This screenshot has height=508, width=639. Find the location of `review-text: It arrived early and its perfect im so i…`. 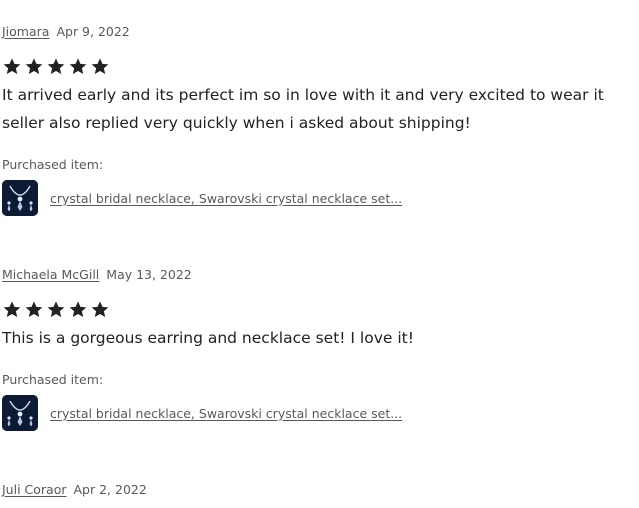

review-text: It arrived early and its perfect im so i… is located at coordinates (303, 109).